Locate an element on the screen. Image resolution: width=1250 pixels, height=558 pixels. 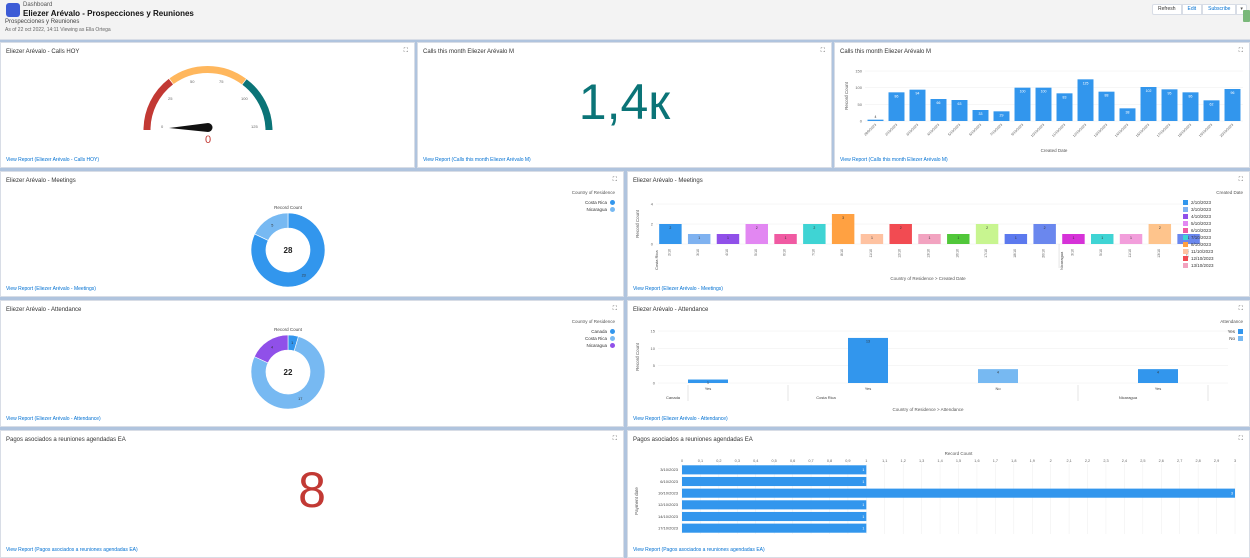
x-tick-label: 0,7 is located at coordinates (810, 461).